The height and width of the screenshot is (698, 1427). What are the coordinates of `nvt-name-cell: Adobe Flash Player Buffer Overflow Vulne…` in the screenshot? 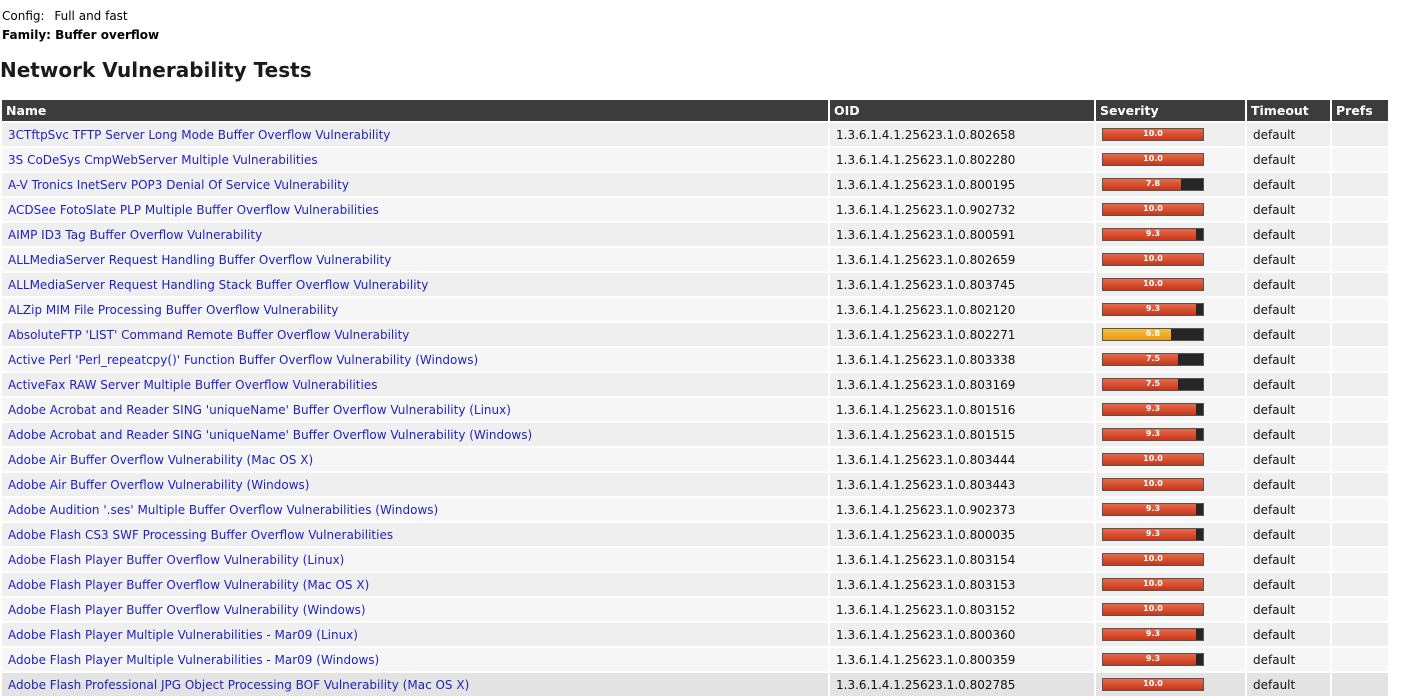 It's located at (415, 559).